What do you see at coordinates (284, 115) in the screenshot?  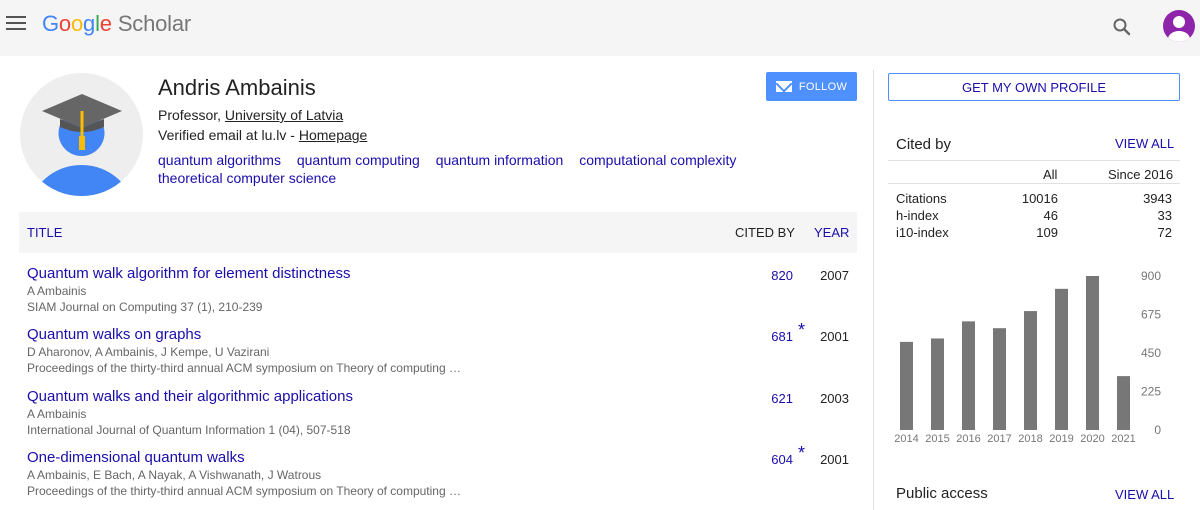 I see `university-link: University of Latvia` at bounding box center [284, 115].